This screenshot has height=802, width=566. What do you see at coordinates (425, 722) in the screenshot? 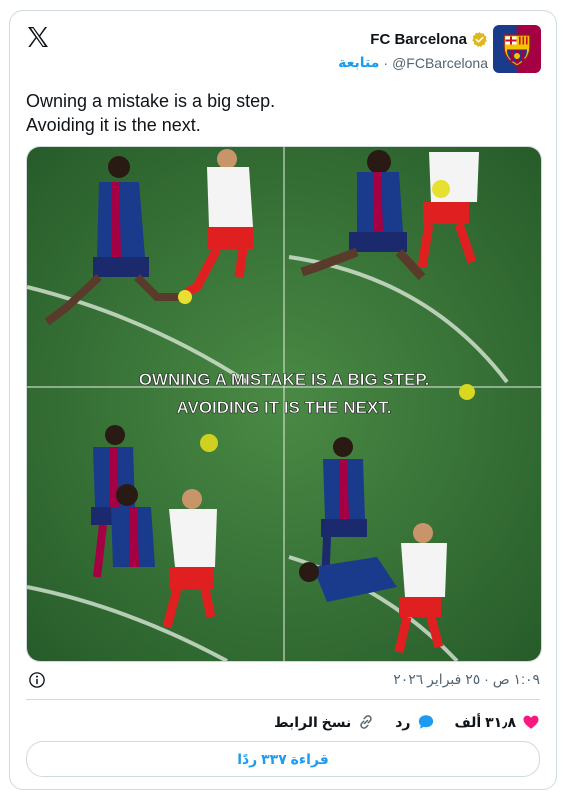
I see `reply-bubble-icon` at bounding box center [425, 722].